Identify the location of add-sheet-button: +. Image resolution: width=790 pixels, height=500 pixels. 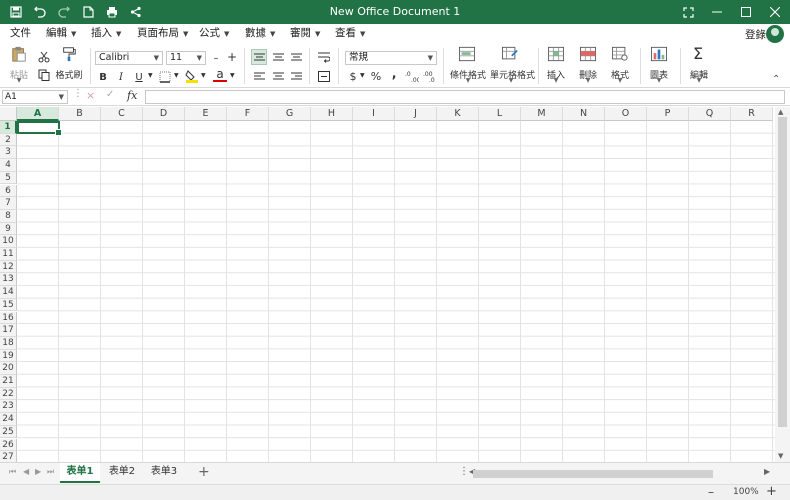
(204, 472).